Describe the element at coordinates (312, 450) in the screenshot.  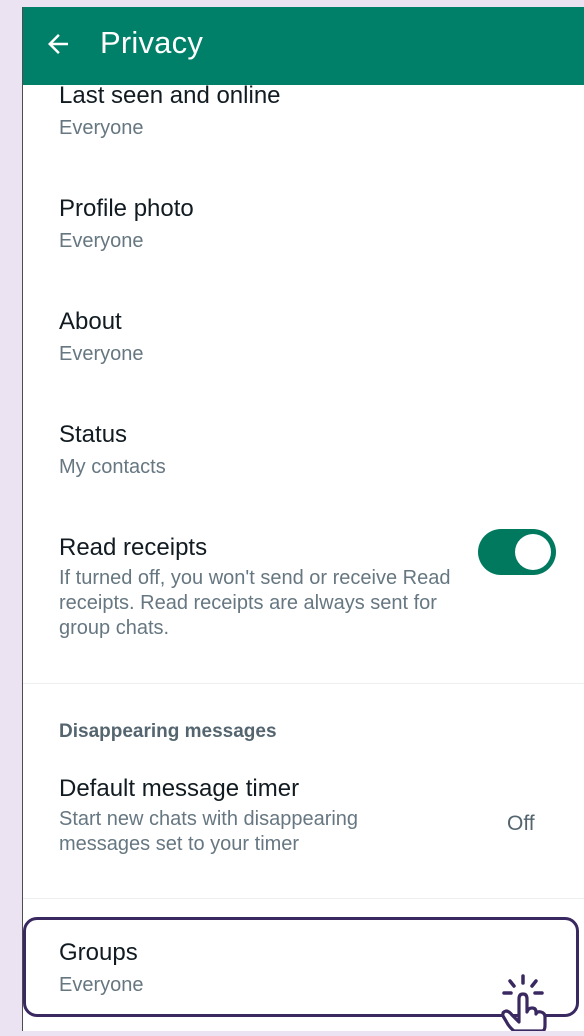
I see `status-setting: Status My contacts` at that location.